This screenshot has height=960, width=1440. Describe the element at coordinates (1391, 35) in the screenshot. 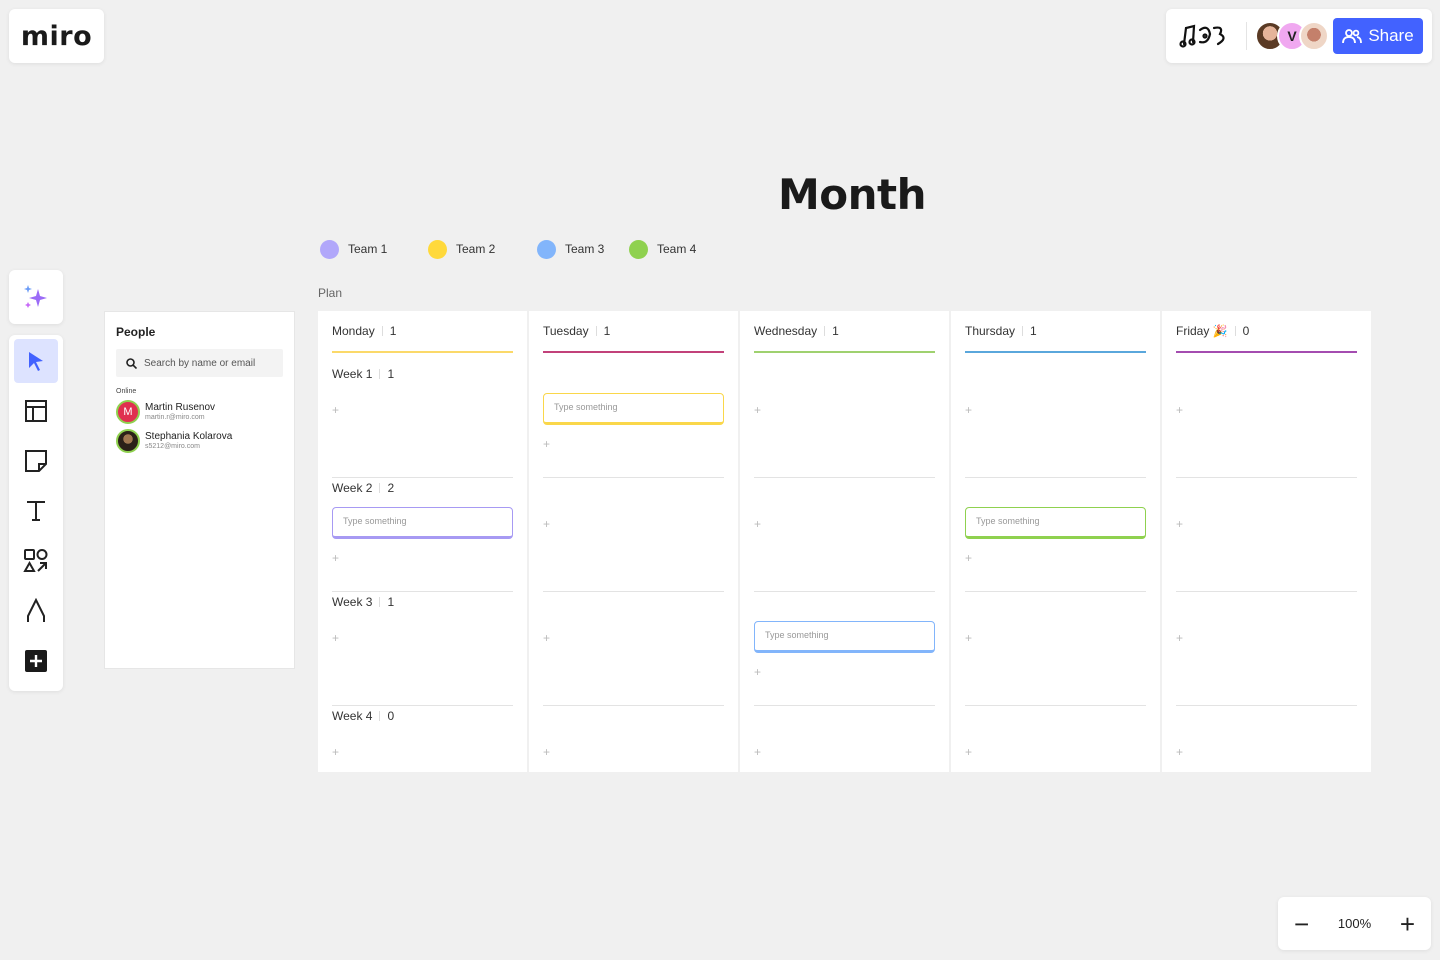

I see `share-label: Share` at that location.